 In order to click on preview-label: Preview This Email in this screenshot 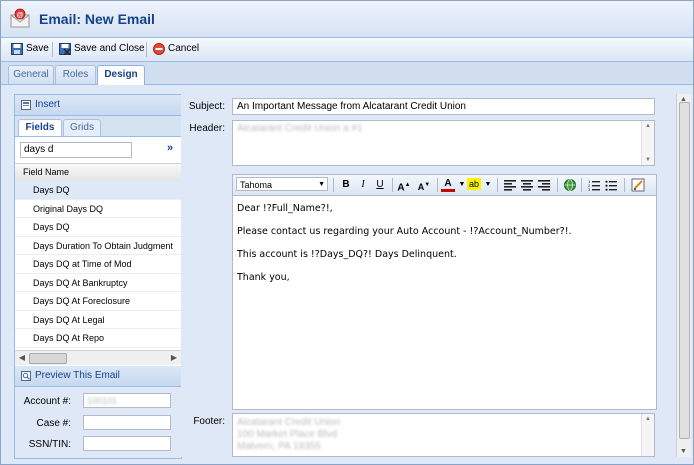, I will do `click(77, 375)`.